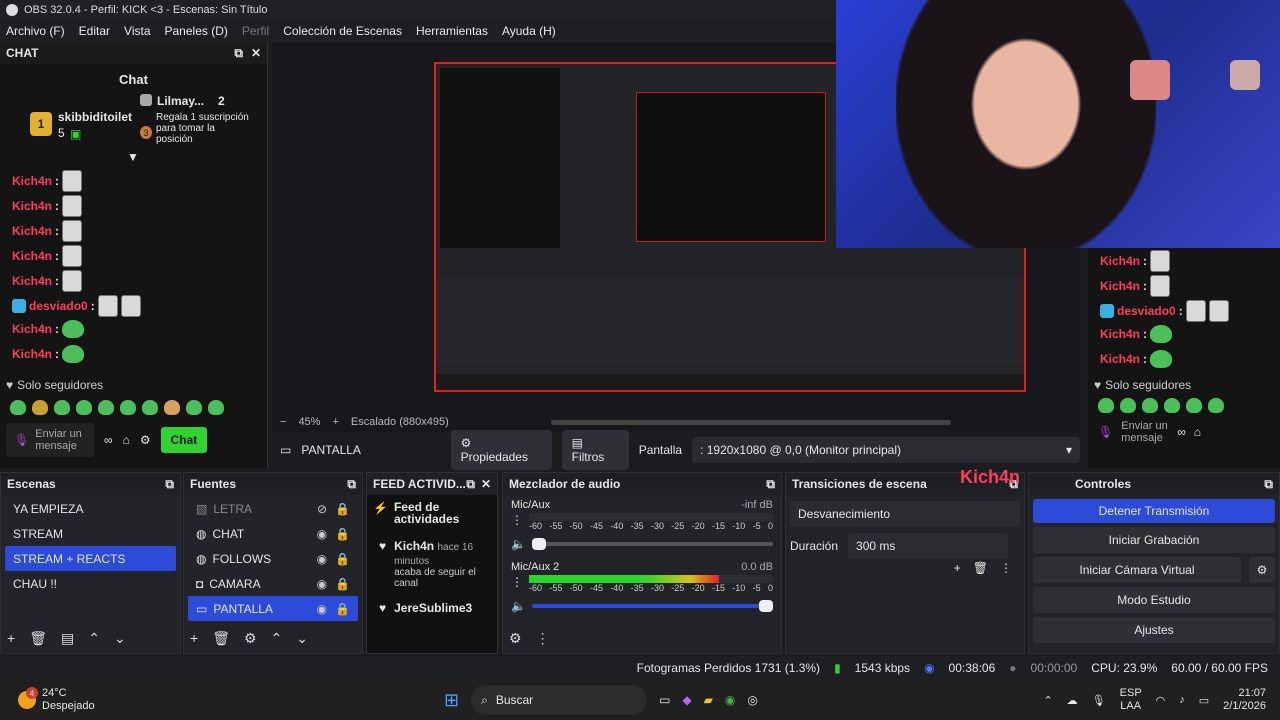 This screenshot has width=1280, height=720. Describe the element at coordinates (35, 31) in the screenshot. I see `menu-file: Archivo (F)` at that location.